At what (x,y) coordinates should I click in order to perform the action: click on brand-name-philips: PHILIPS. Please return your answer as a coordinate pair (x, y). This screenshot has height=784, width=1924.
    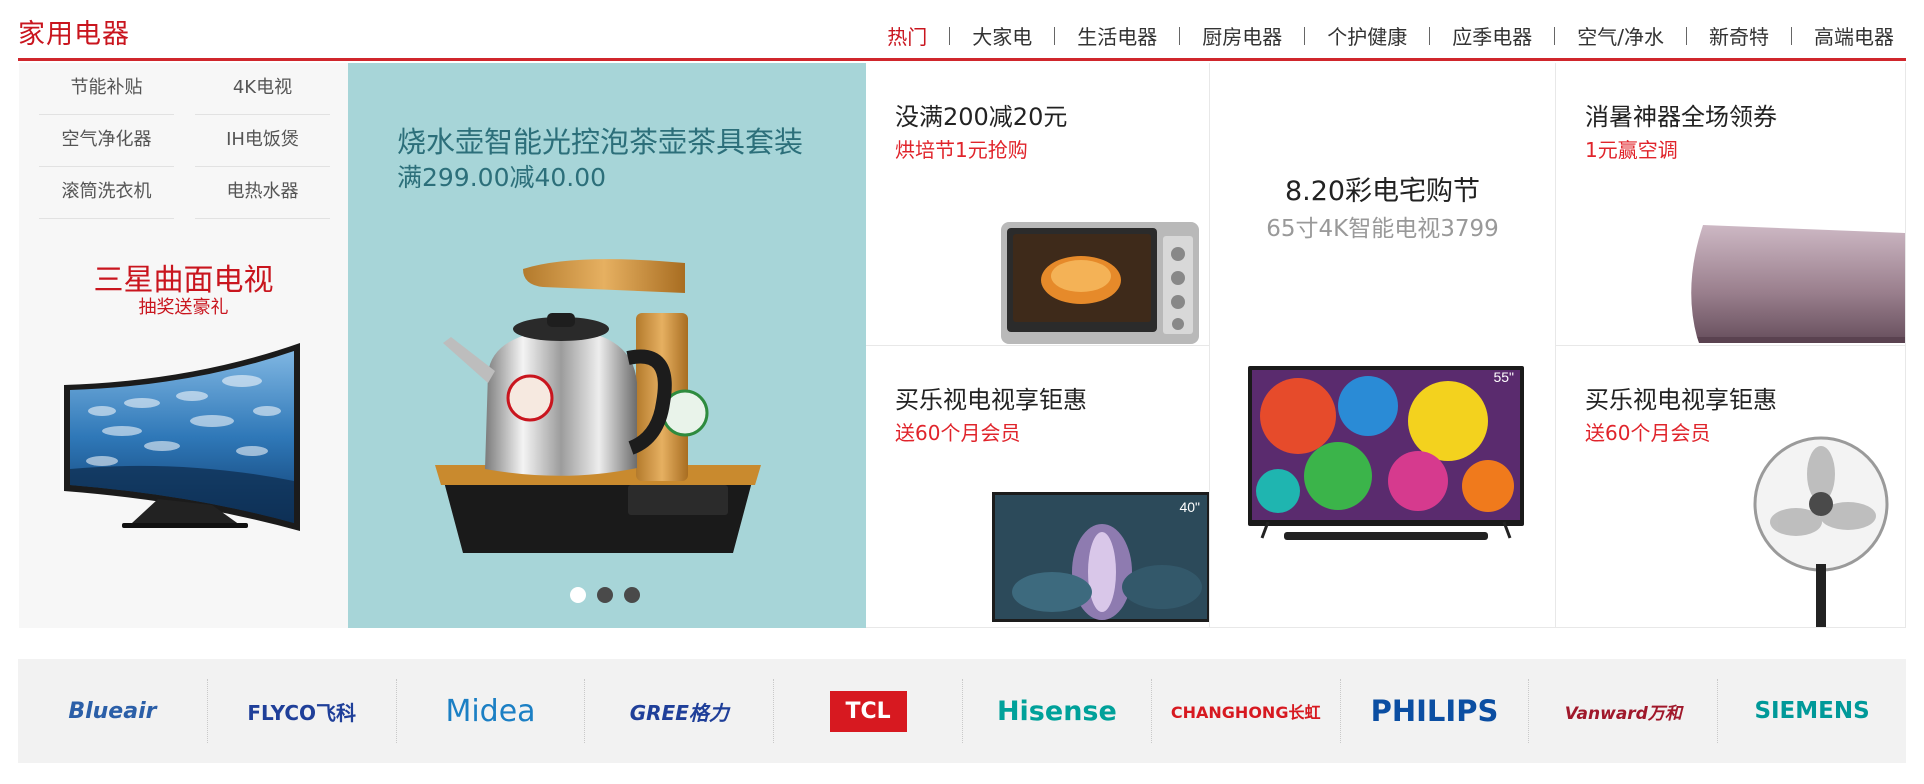
    Looking at the image, I should click on (1434, 711).